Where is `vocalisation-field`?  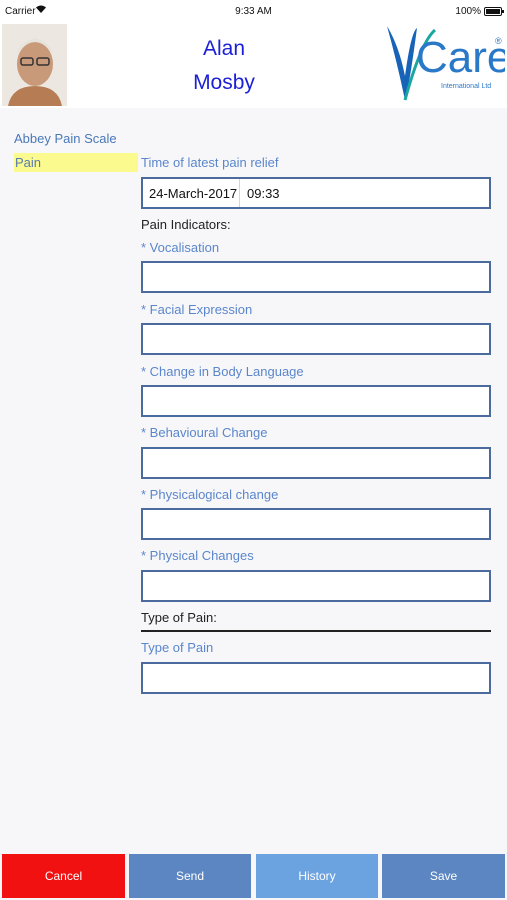
vocalisation-field is located at coordinates (316, 277).